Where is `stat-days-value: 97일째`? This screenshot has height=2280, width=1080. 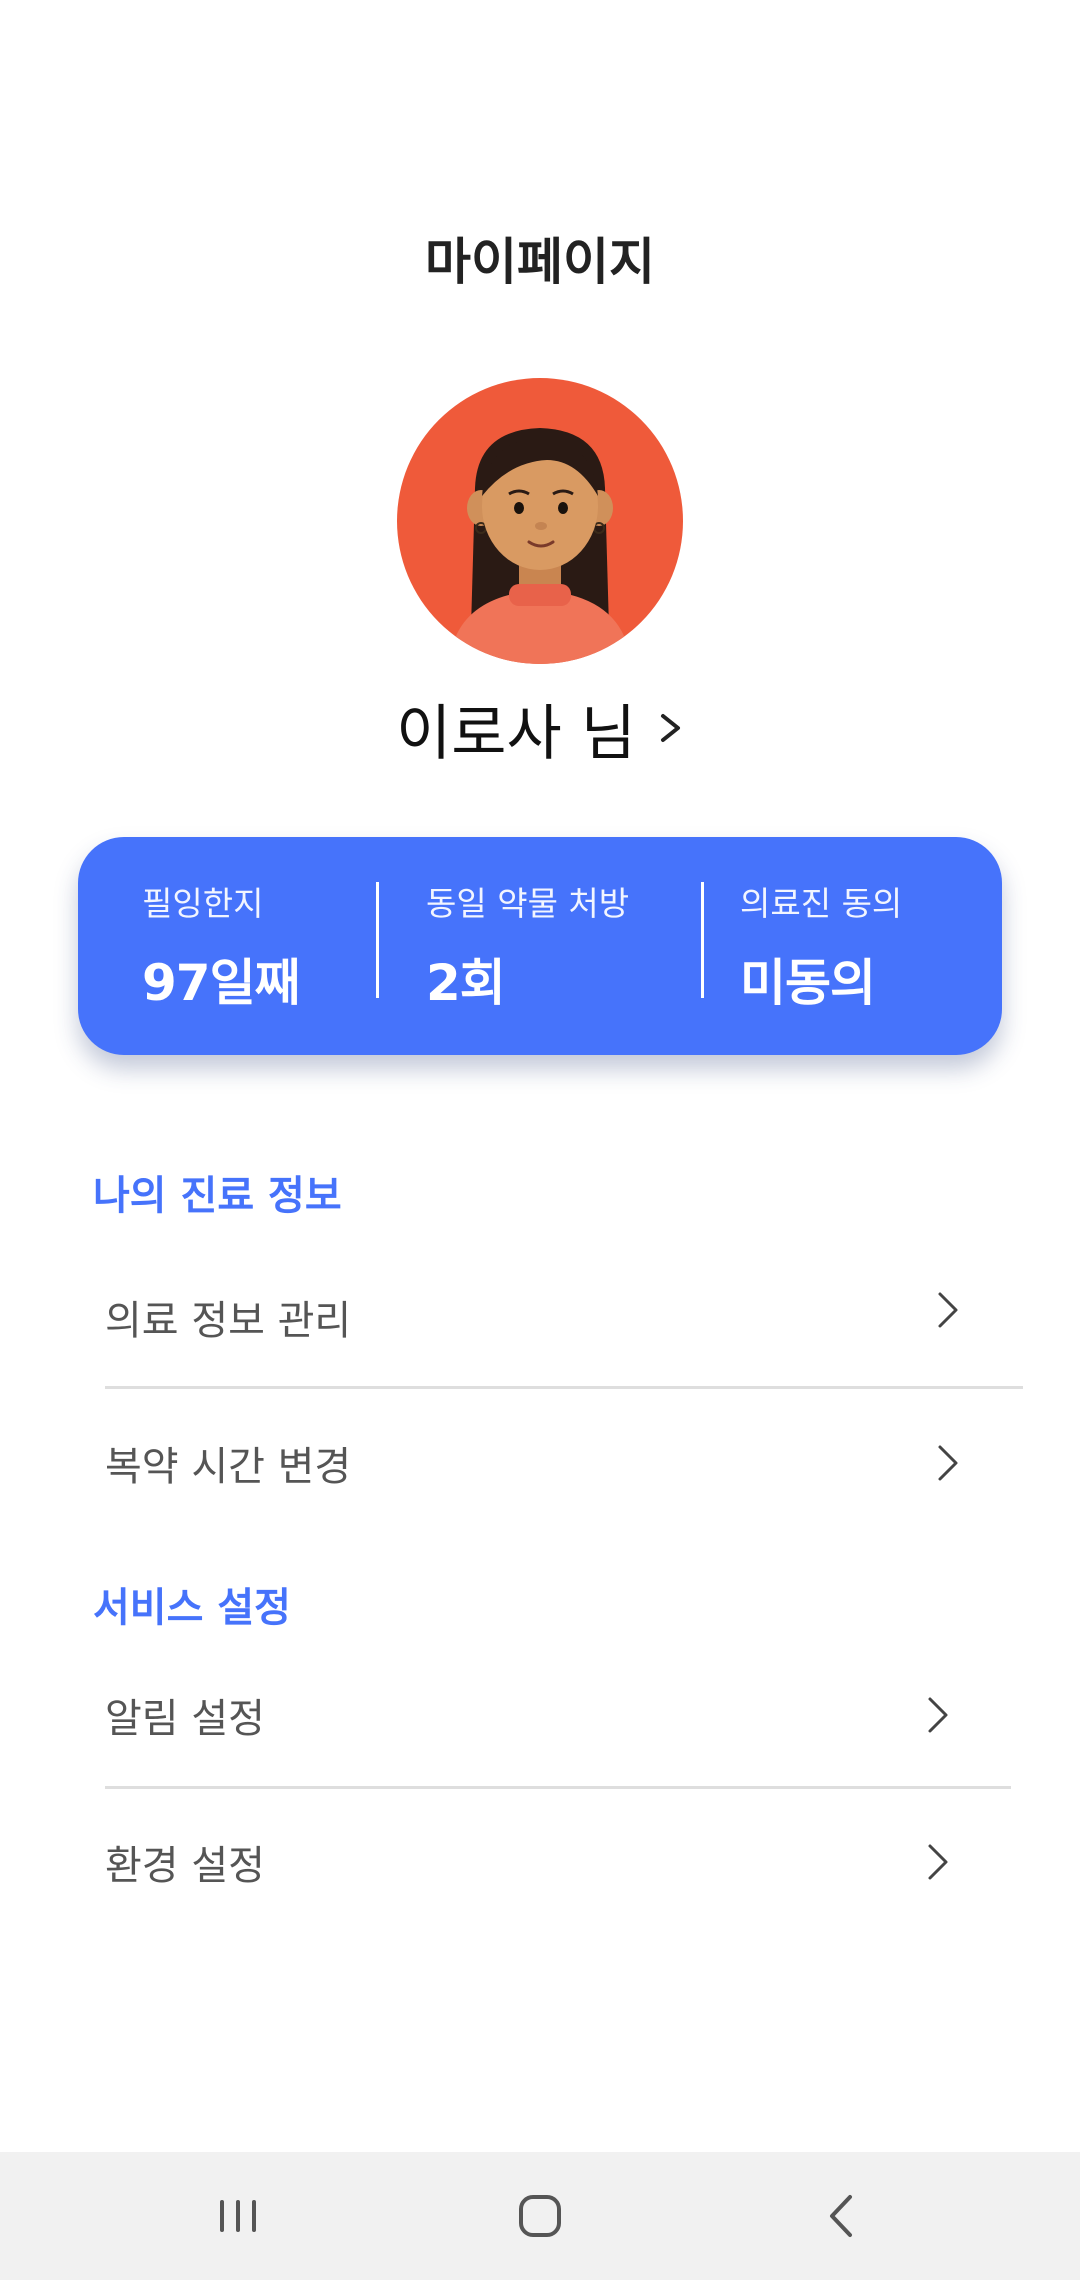 stat-days-value: 97일째 is located at coordinates (221, 983).